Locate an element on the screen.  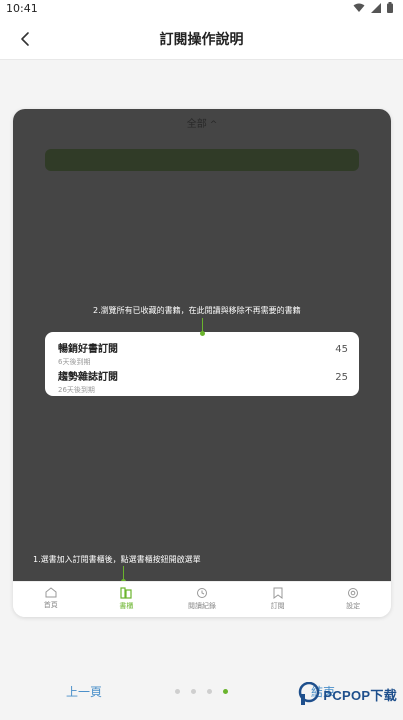
signal-icon is located at coordinates (376, 7).